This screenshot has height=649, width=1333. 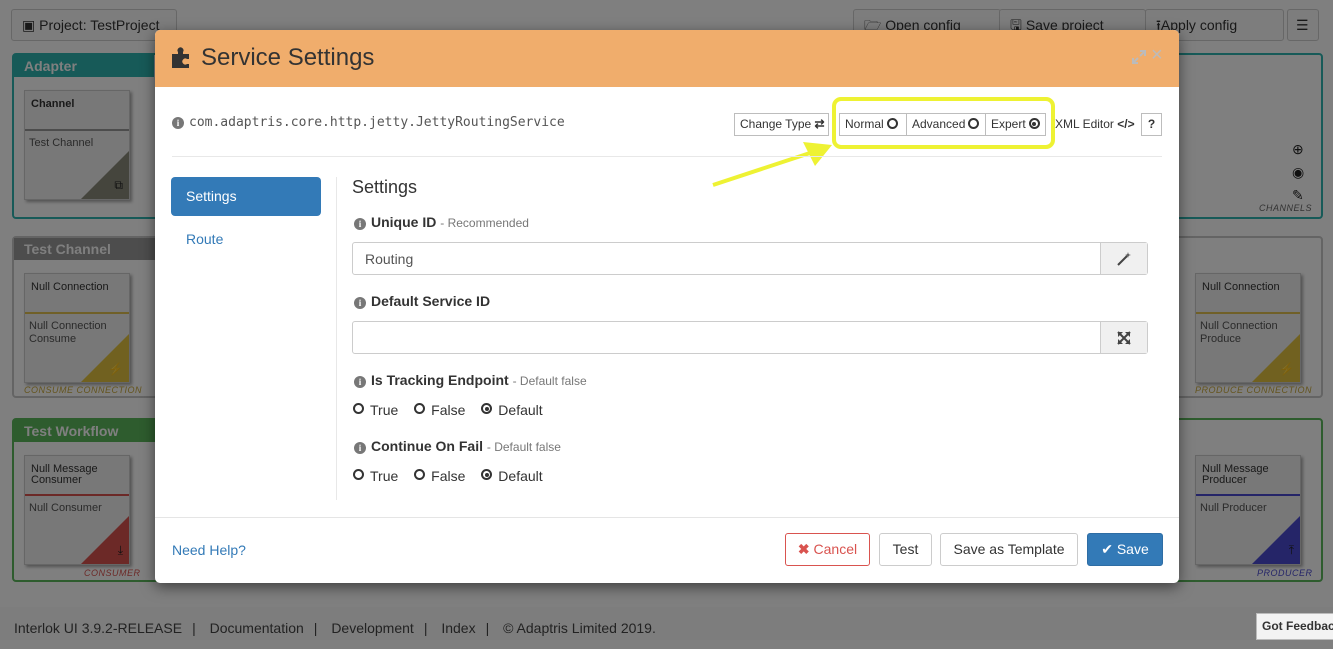 I want to click on default-service-id-group, so click(x=750, y=337).